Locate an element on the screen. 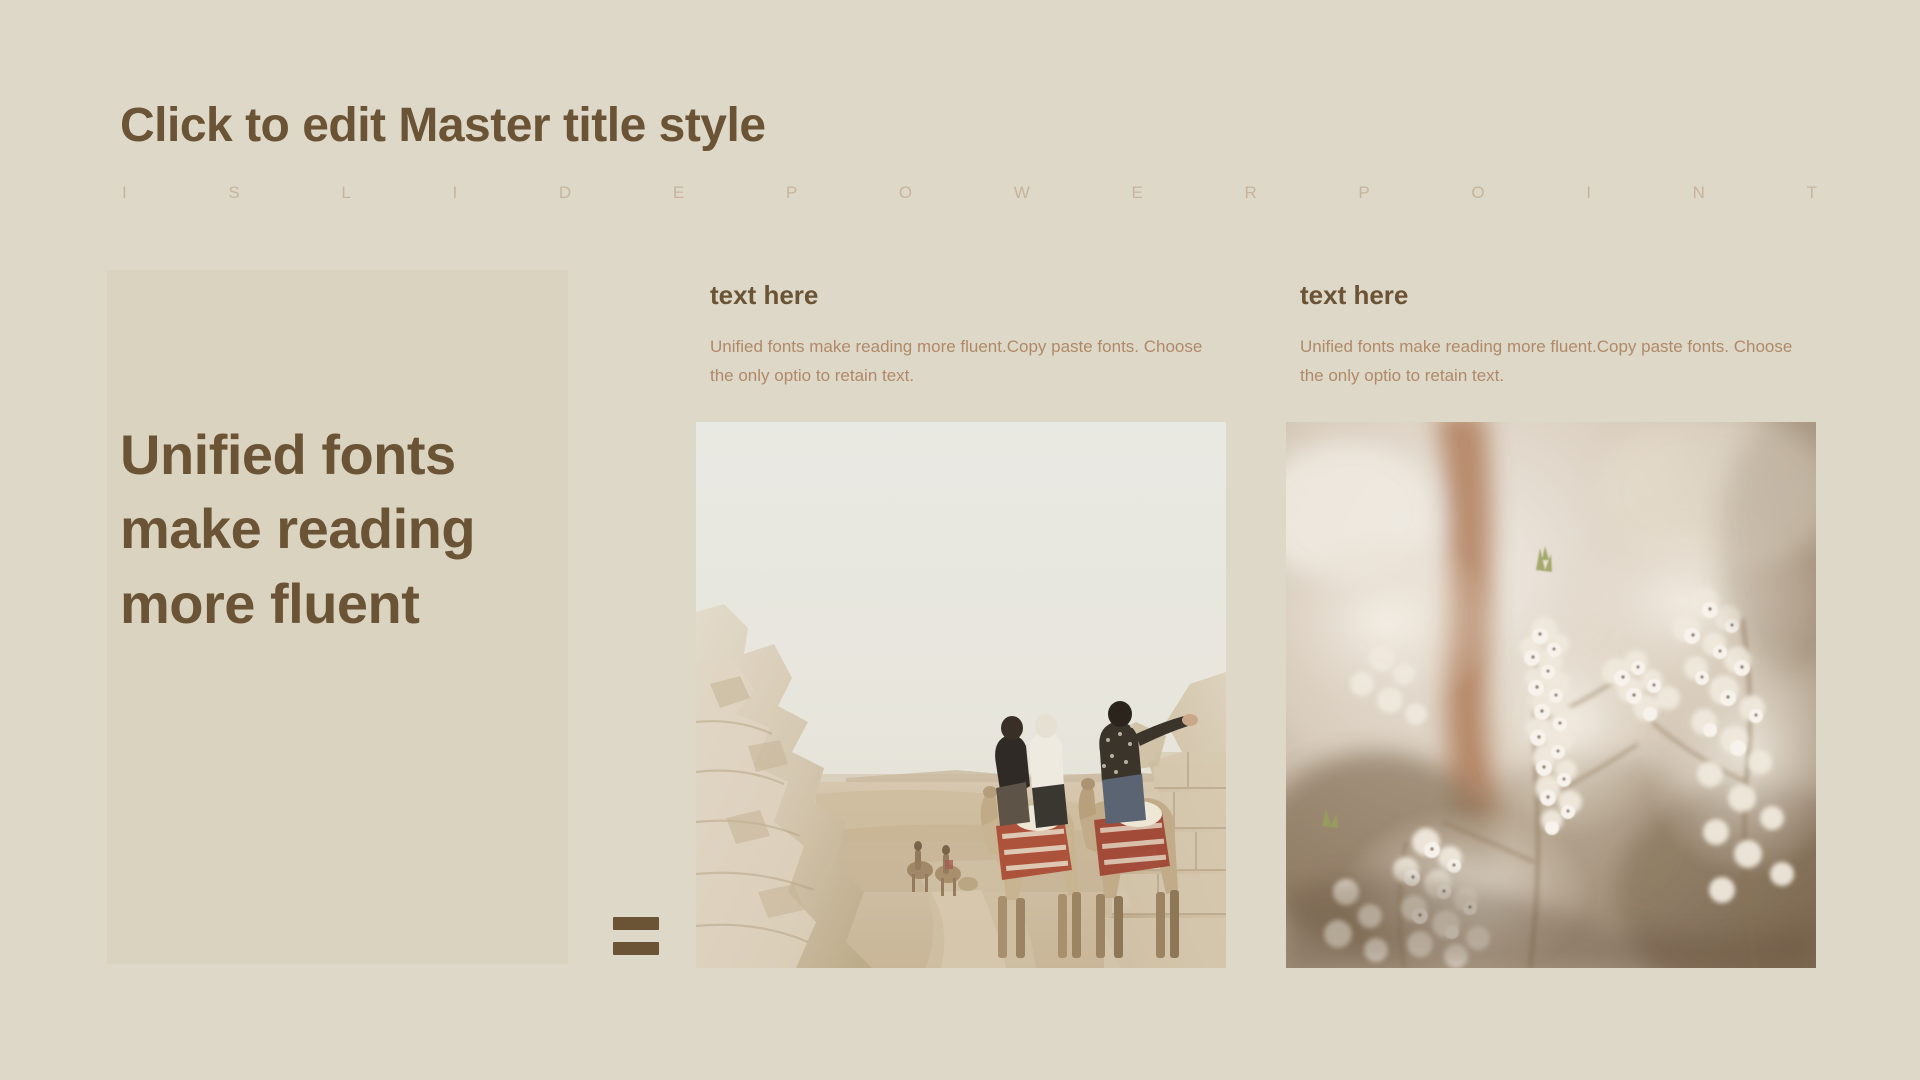 This screenshot has height=1080, width=1920. brand-strip: I S L I D E P O W E R P O I N T is located at coordinates (969, 193).